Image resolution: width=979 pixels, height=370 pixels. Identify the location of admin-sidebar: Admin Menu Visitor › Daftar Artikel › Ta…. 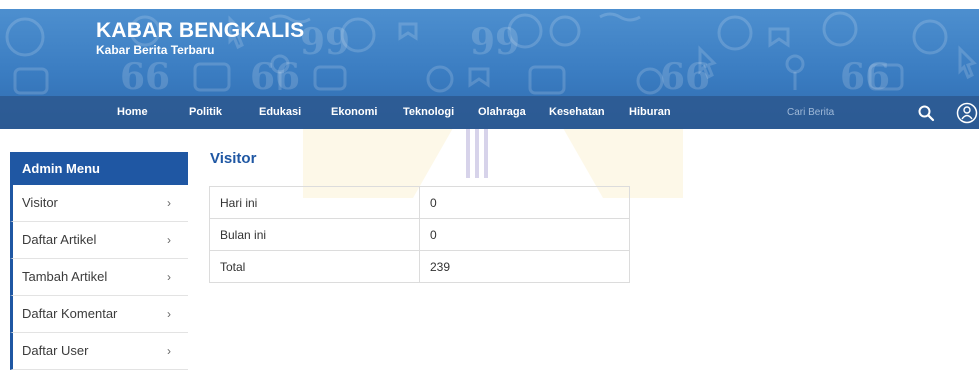
(99, 261).